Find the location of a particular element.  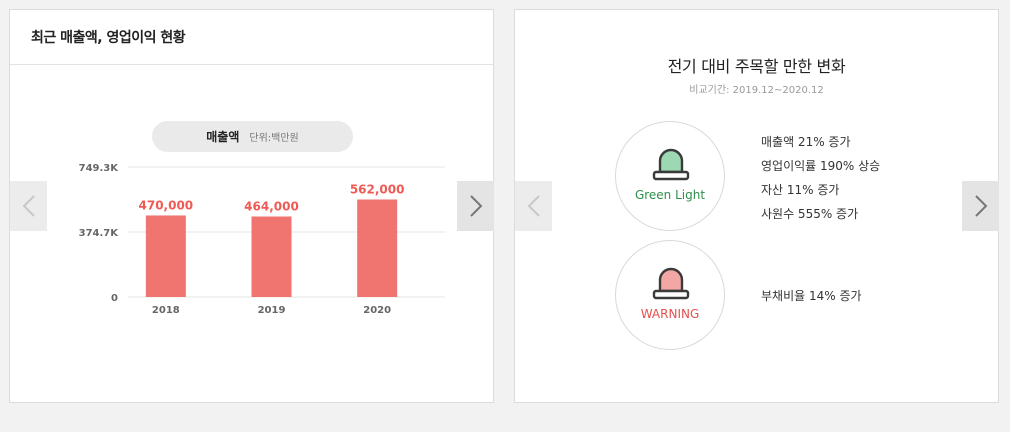

green-light-indicator: Green Light is located at coordinates (670, 176).